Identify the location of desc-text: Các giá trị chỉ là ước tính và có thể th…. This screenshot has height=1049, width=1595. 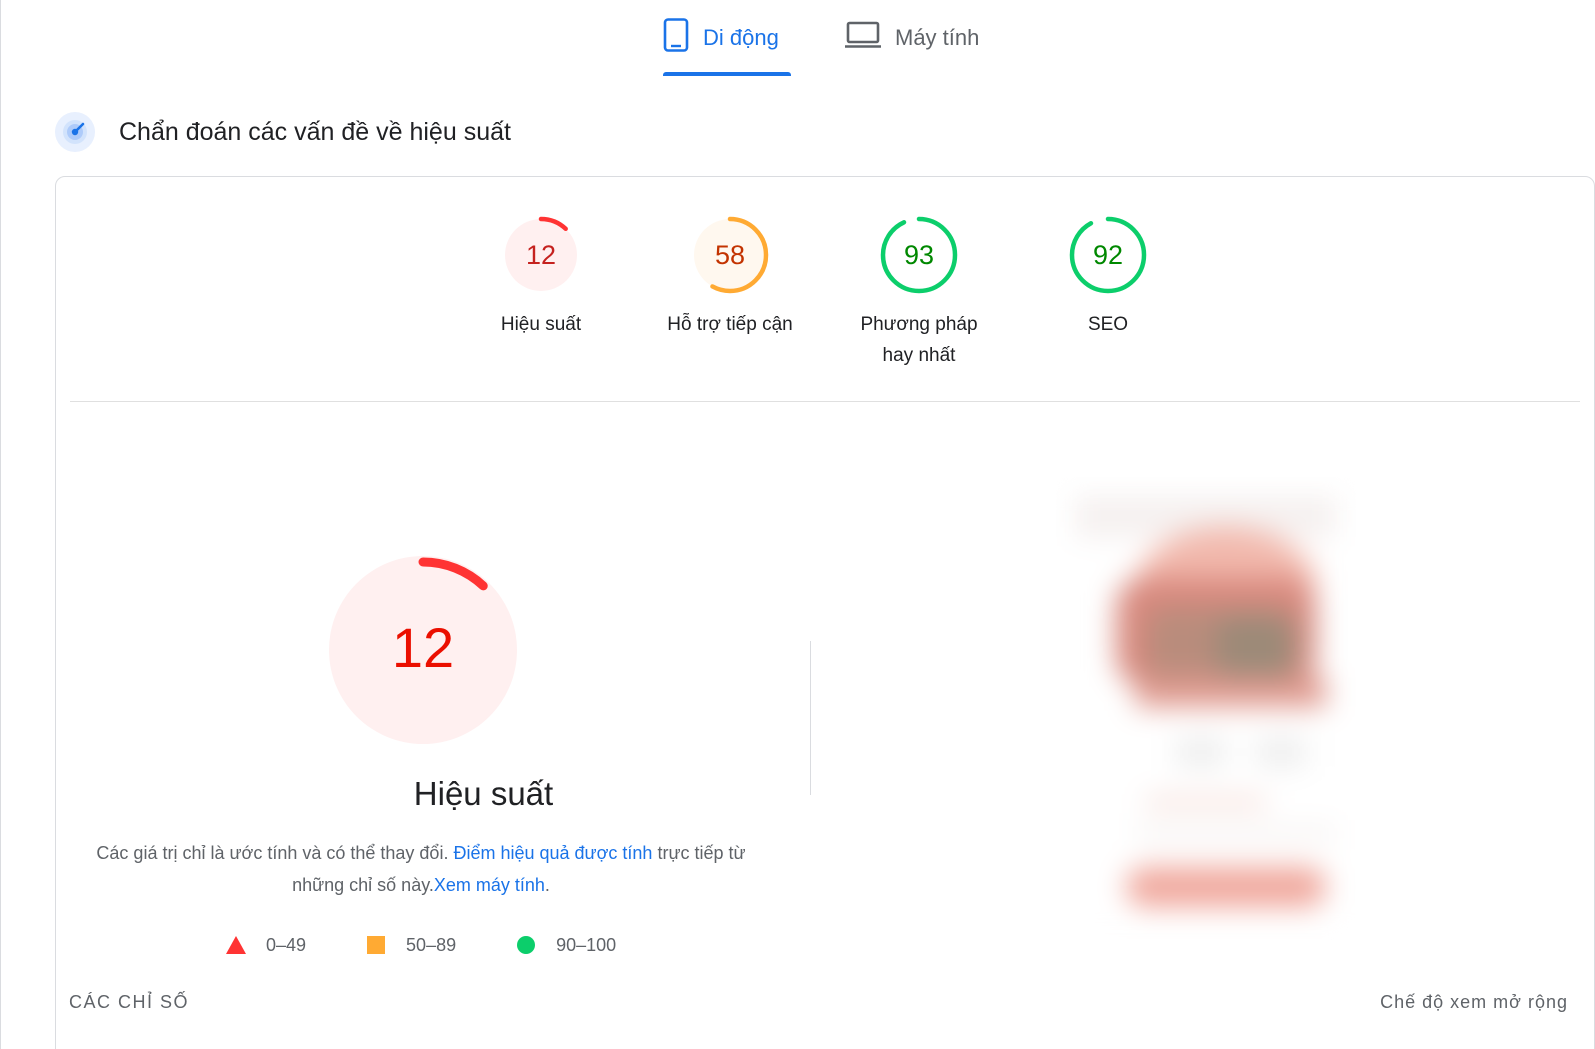
(272, 853).